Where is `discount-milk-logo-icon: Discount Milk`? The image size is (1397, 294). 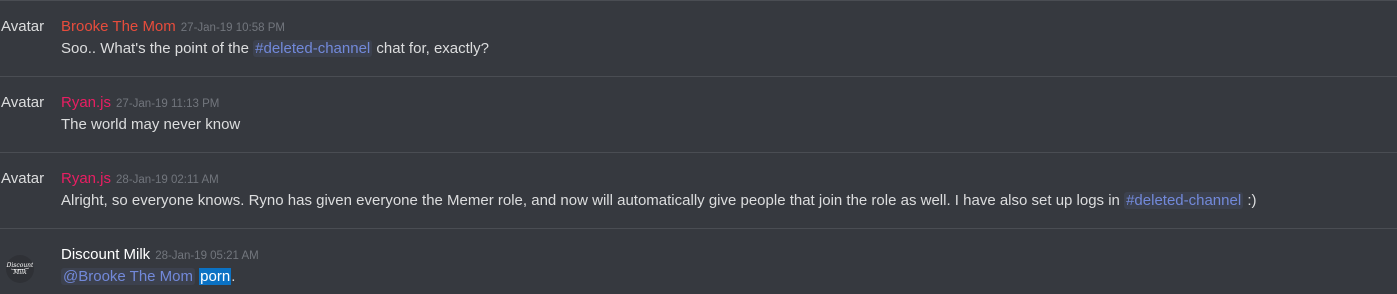
discount-milk-logo-icon: Discount Milk is located at coordinates (20, 269).